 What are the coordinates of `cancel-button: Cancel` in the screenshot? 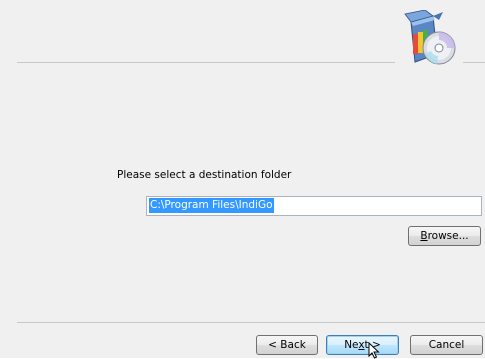 It's located at (446, 345).